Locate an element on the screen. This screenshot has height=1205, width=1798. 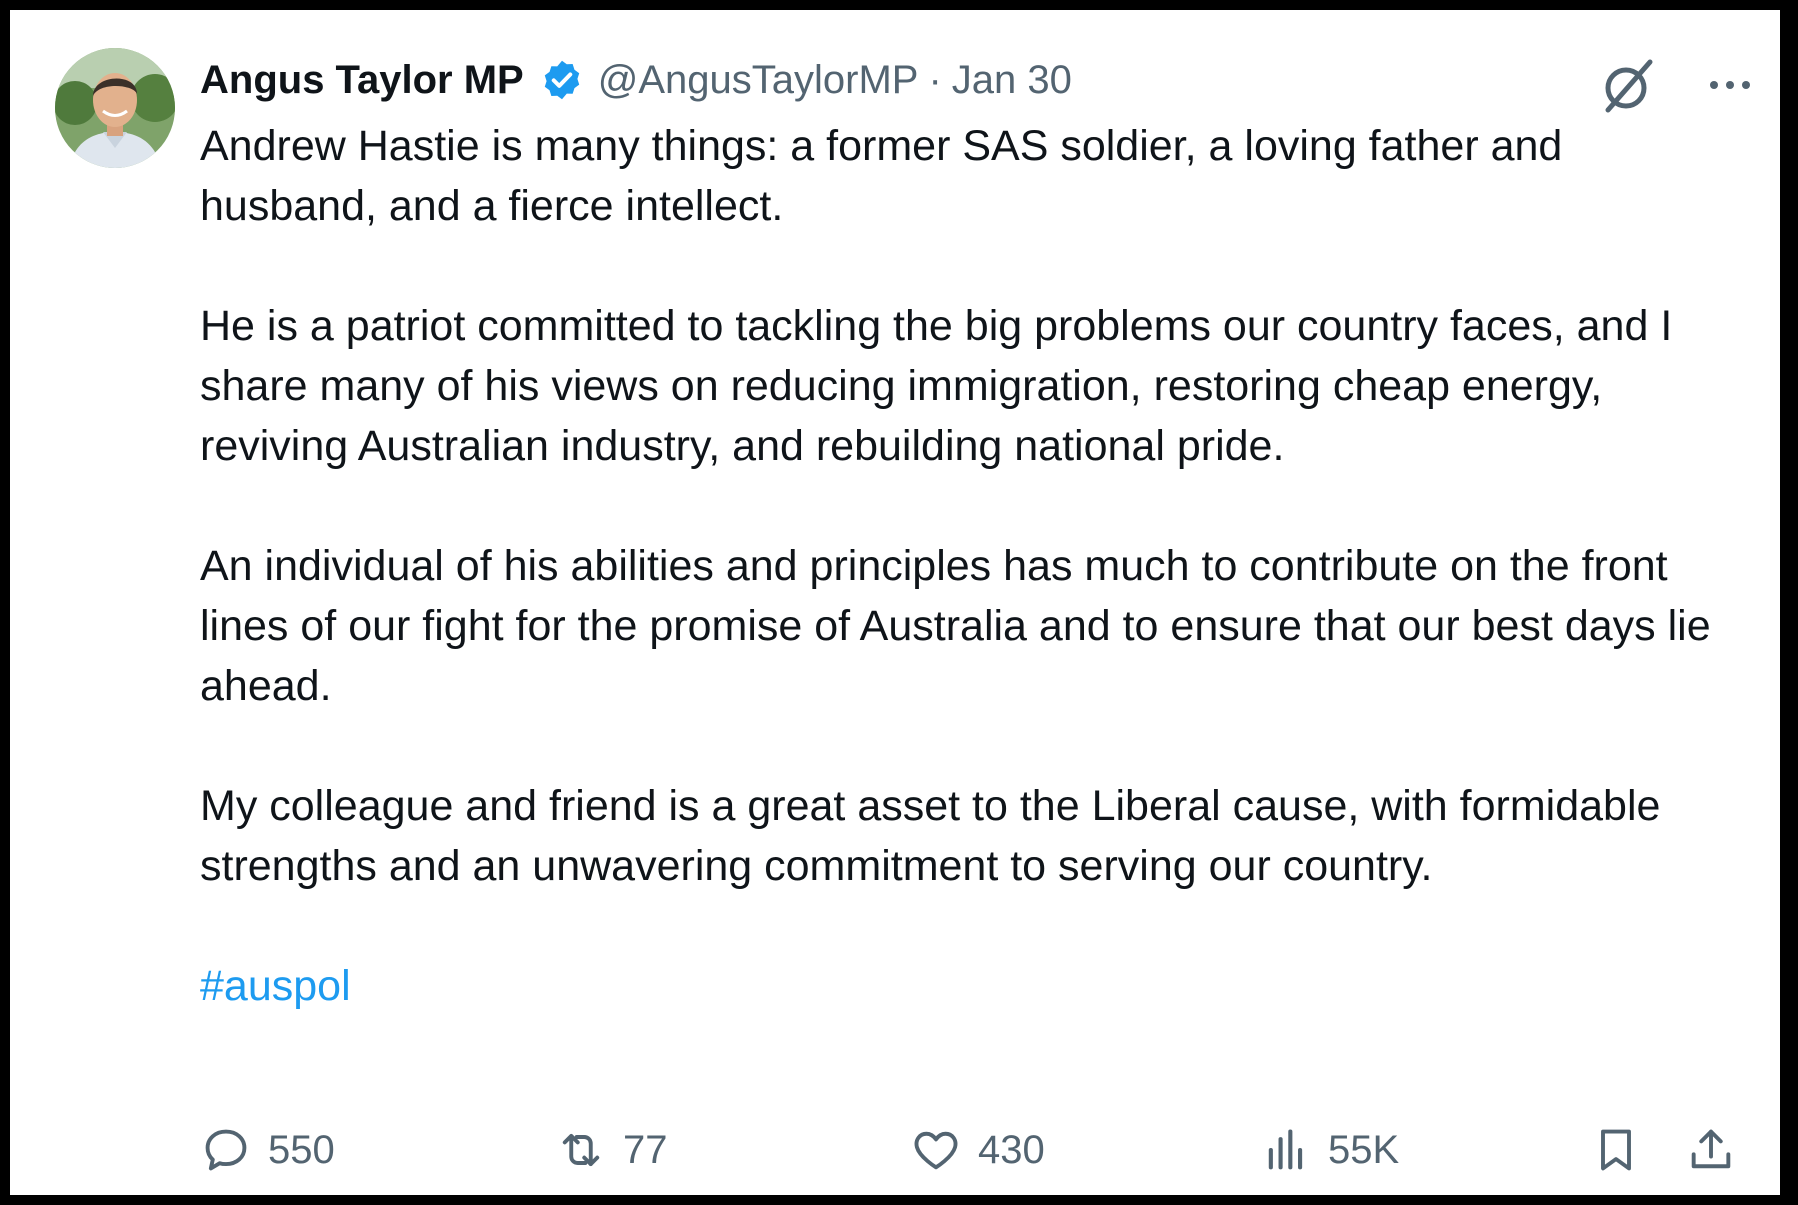
repost-button: 77 is located at coordinates (611, 1150).